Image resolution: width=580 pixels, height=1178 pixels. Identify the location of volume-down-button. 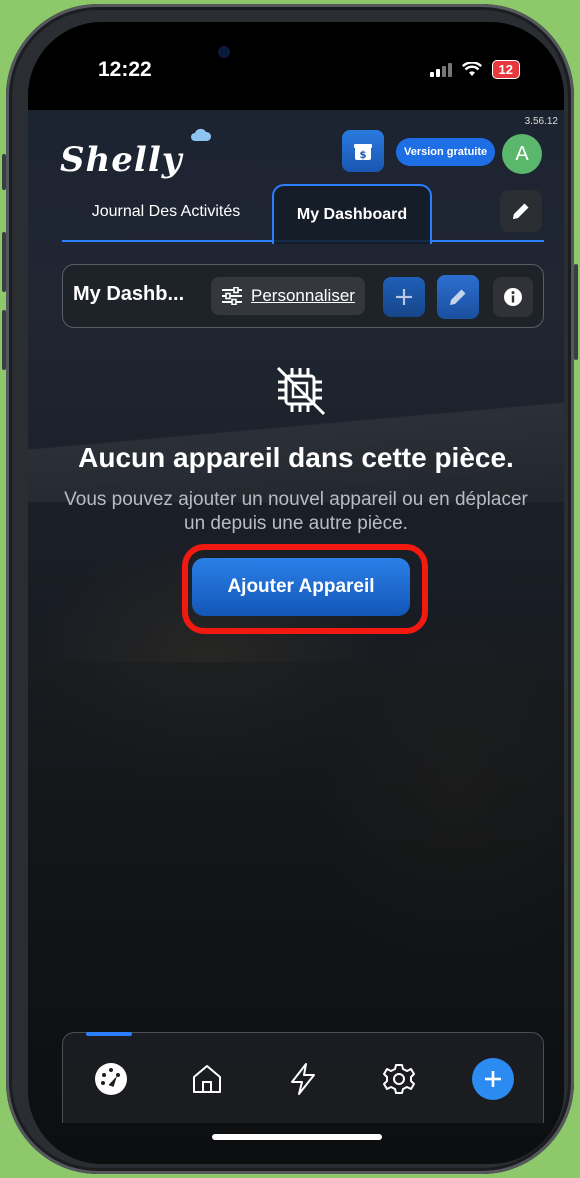
(4, 340).